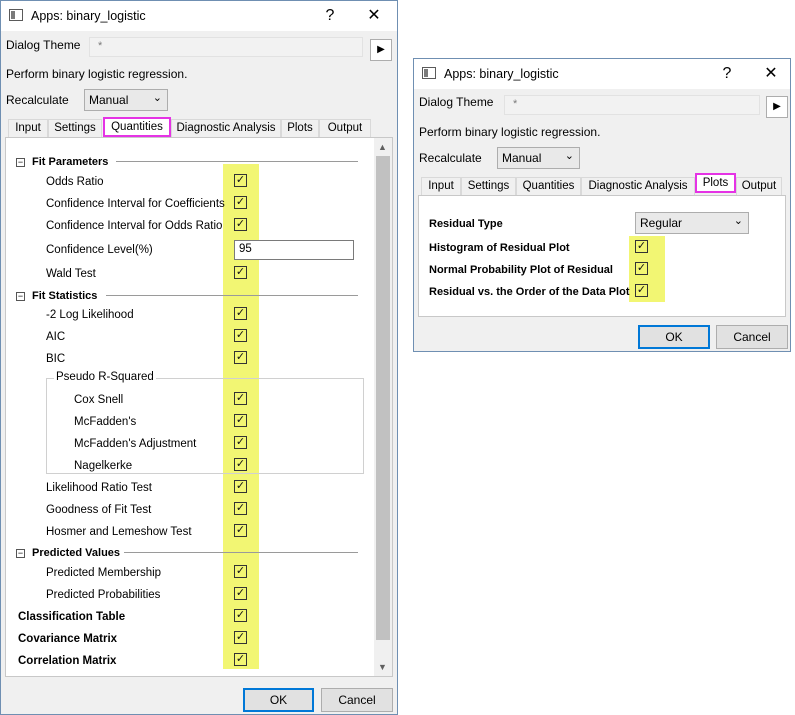  Describe the element at coordinates (119, 532) in the screenshot. I see `label-hosmer-lemeshow: Hosmer and Lemeshow Test` at that location.